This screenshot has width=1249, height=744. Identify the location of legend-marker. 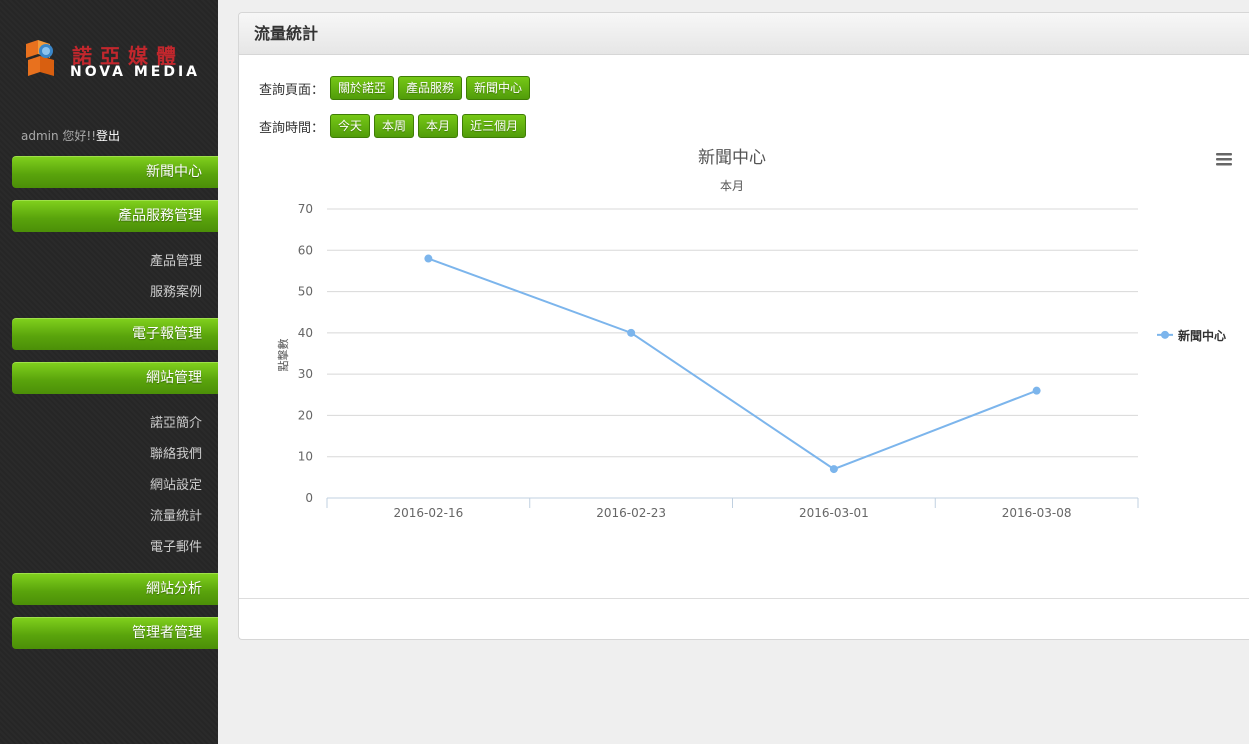
(1165, 334).